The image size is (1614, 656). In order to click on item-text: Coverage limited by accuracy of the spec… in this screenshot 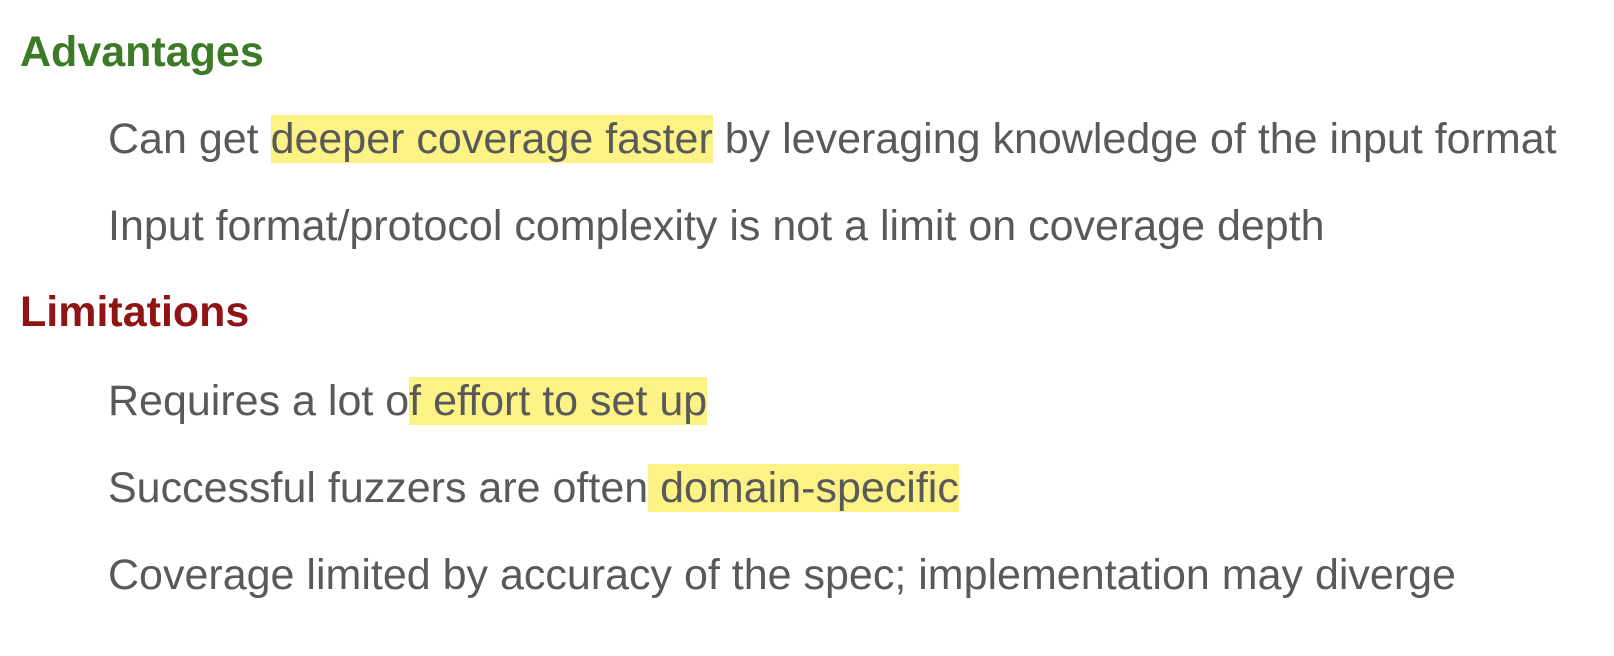, I will do `click(782, 575)`.